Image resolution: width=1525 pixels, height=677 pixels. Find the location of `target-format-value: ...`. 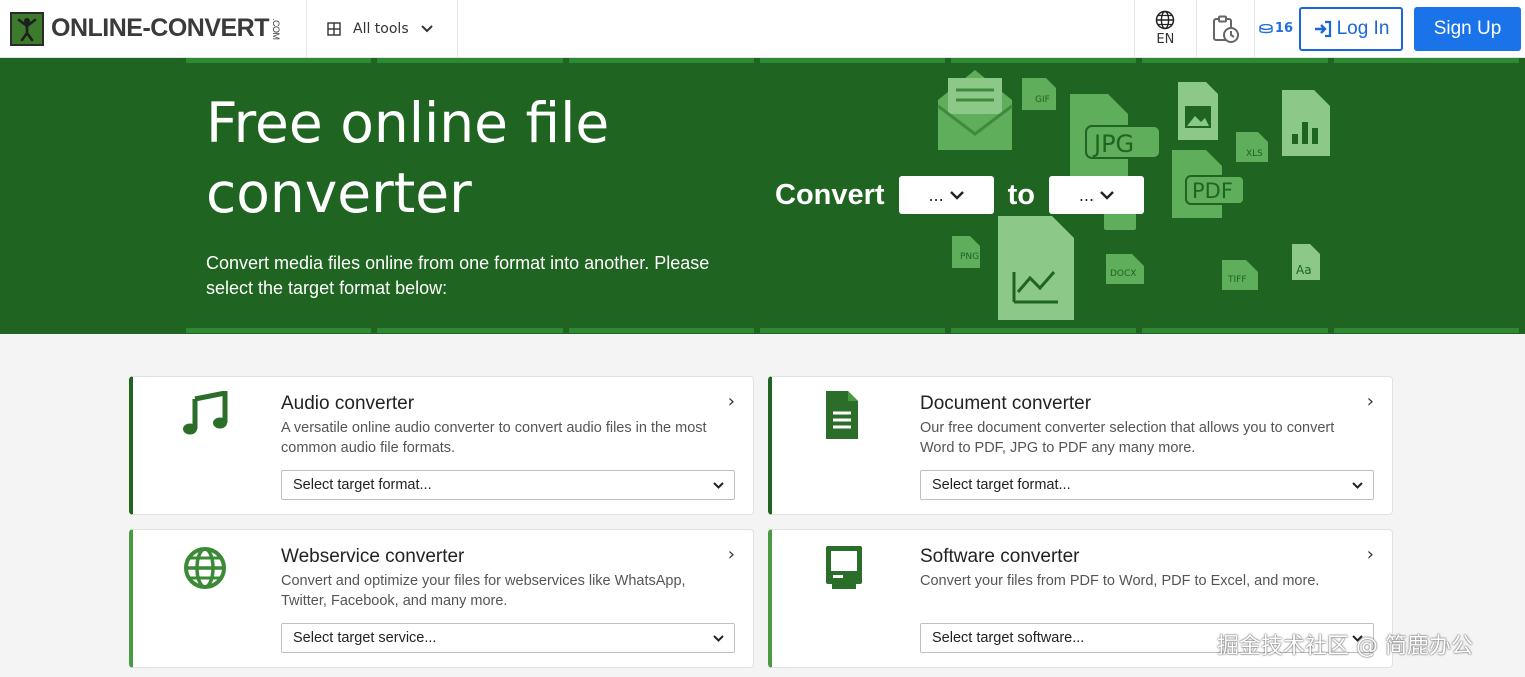

target-format-value: ... is located at coordinates (1086, 195).